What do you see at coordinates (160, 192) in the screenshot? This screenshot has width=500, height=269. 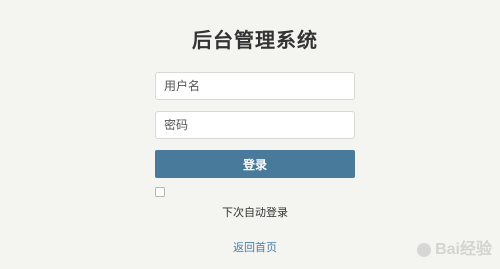 I see `remember-checkbox` at bounding box center [160, 192].